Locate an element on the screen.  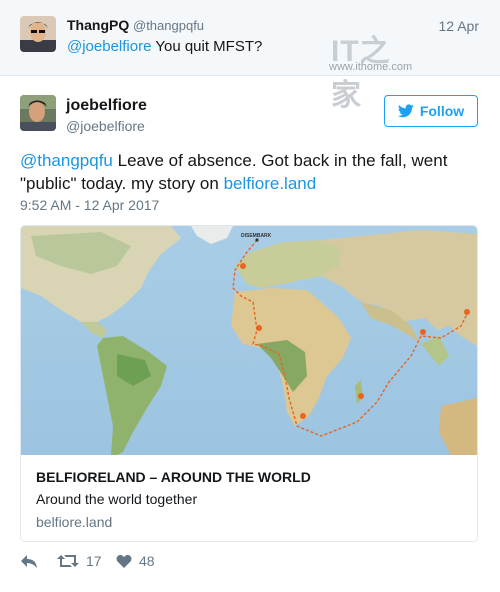
parent-tweet-text: @joebelfiore You quit MFST? is located at coordinates (164, 46).